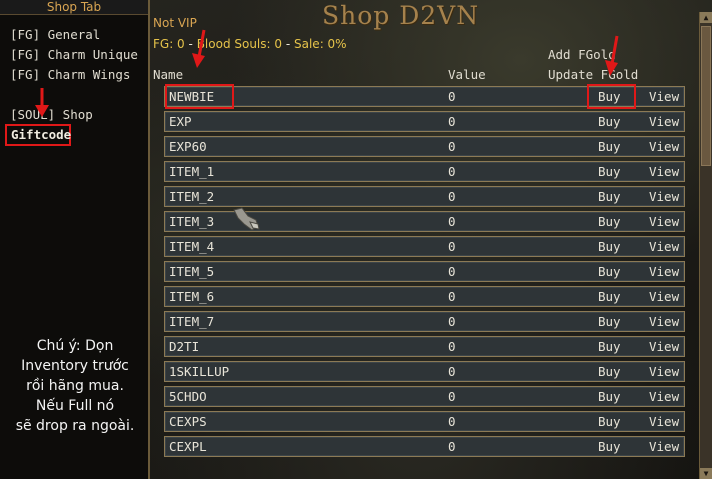 The width and height of the screenshot is (712, 479). Describe the element at coordinates (246, 219) in the screenshot. I see `hand-cursor-icon` at that location.